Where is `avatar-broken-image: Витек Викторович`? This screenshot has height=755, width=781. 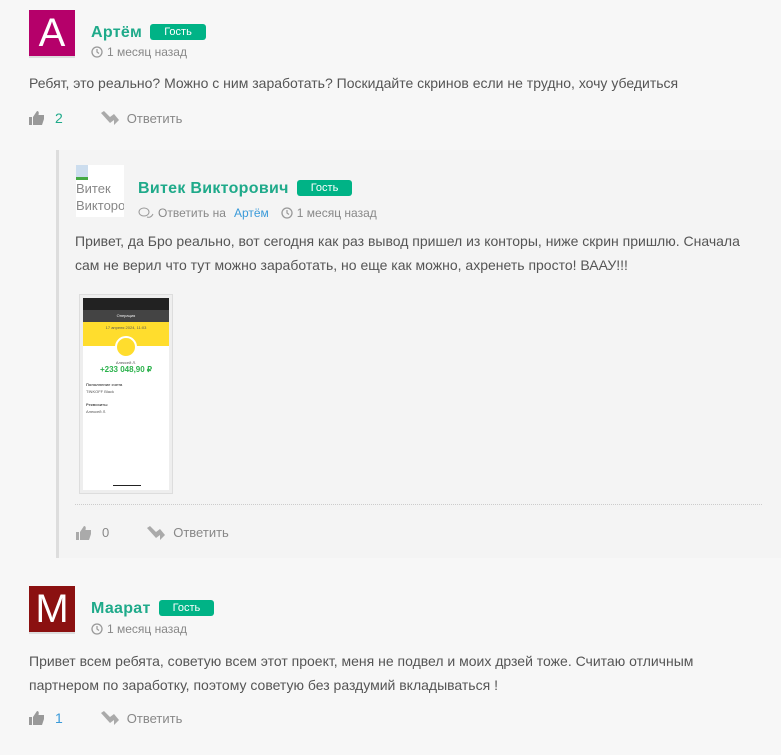 avatar-broken-image: Витек Викторович is located at coordinates (100, 191).